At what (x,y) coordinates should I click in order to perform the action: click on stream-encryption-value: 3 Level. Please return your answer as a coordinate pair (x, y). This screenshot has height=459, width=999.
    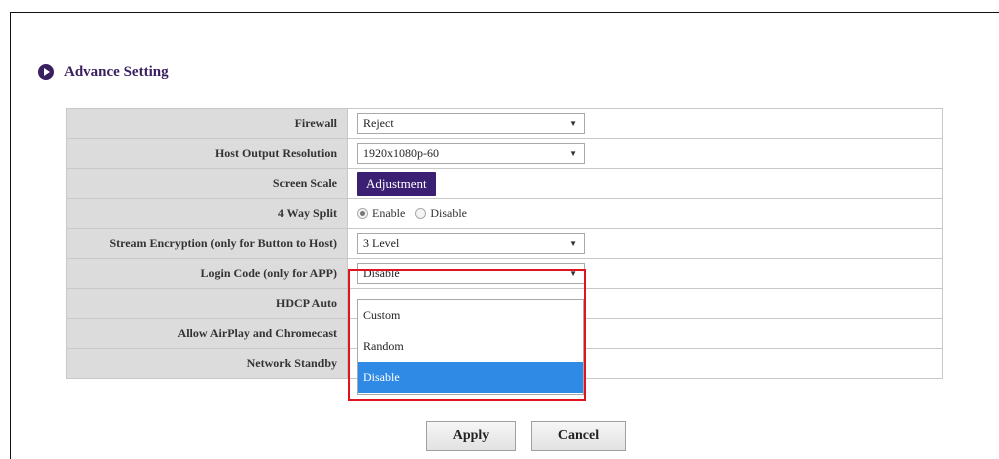
    Looking at the image, I should click on (381, 243).